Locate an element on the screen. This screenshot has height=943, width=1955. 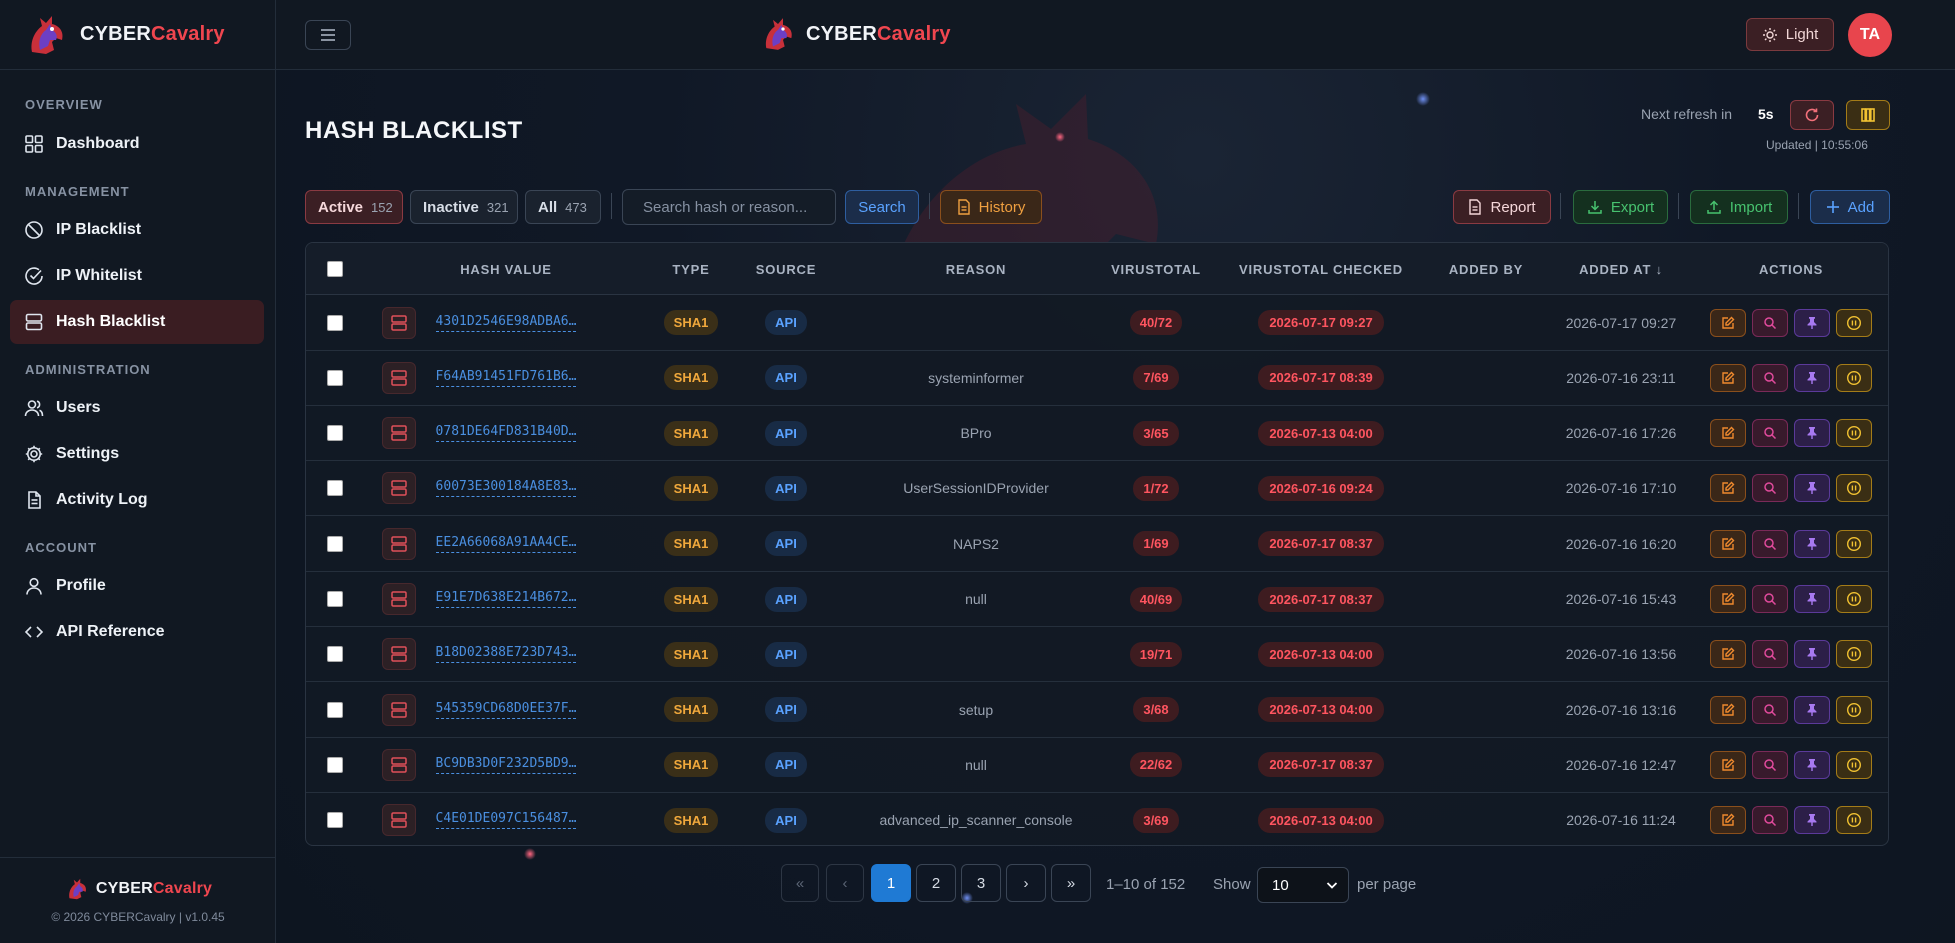
sidebar-item-activity-log: Activity Log is located at coordinates (137, 500).